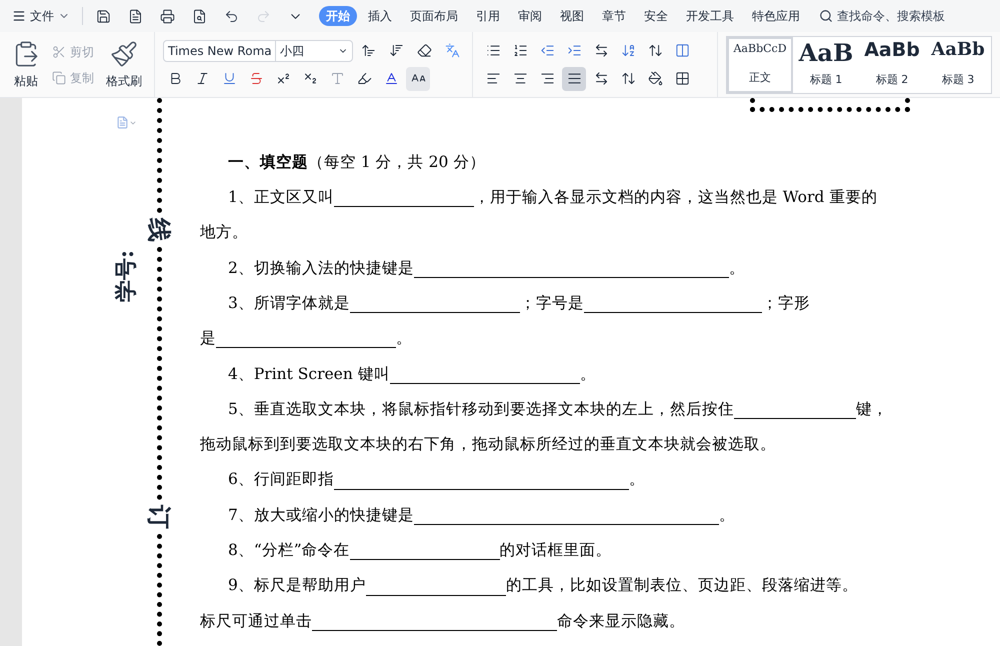 This screenshot has height=646, width=1000. What do you see at coordinates (26, 65) in the screenshot?
I see `paste-button: 粘贴` at bounding box center [26, 65].